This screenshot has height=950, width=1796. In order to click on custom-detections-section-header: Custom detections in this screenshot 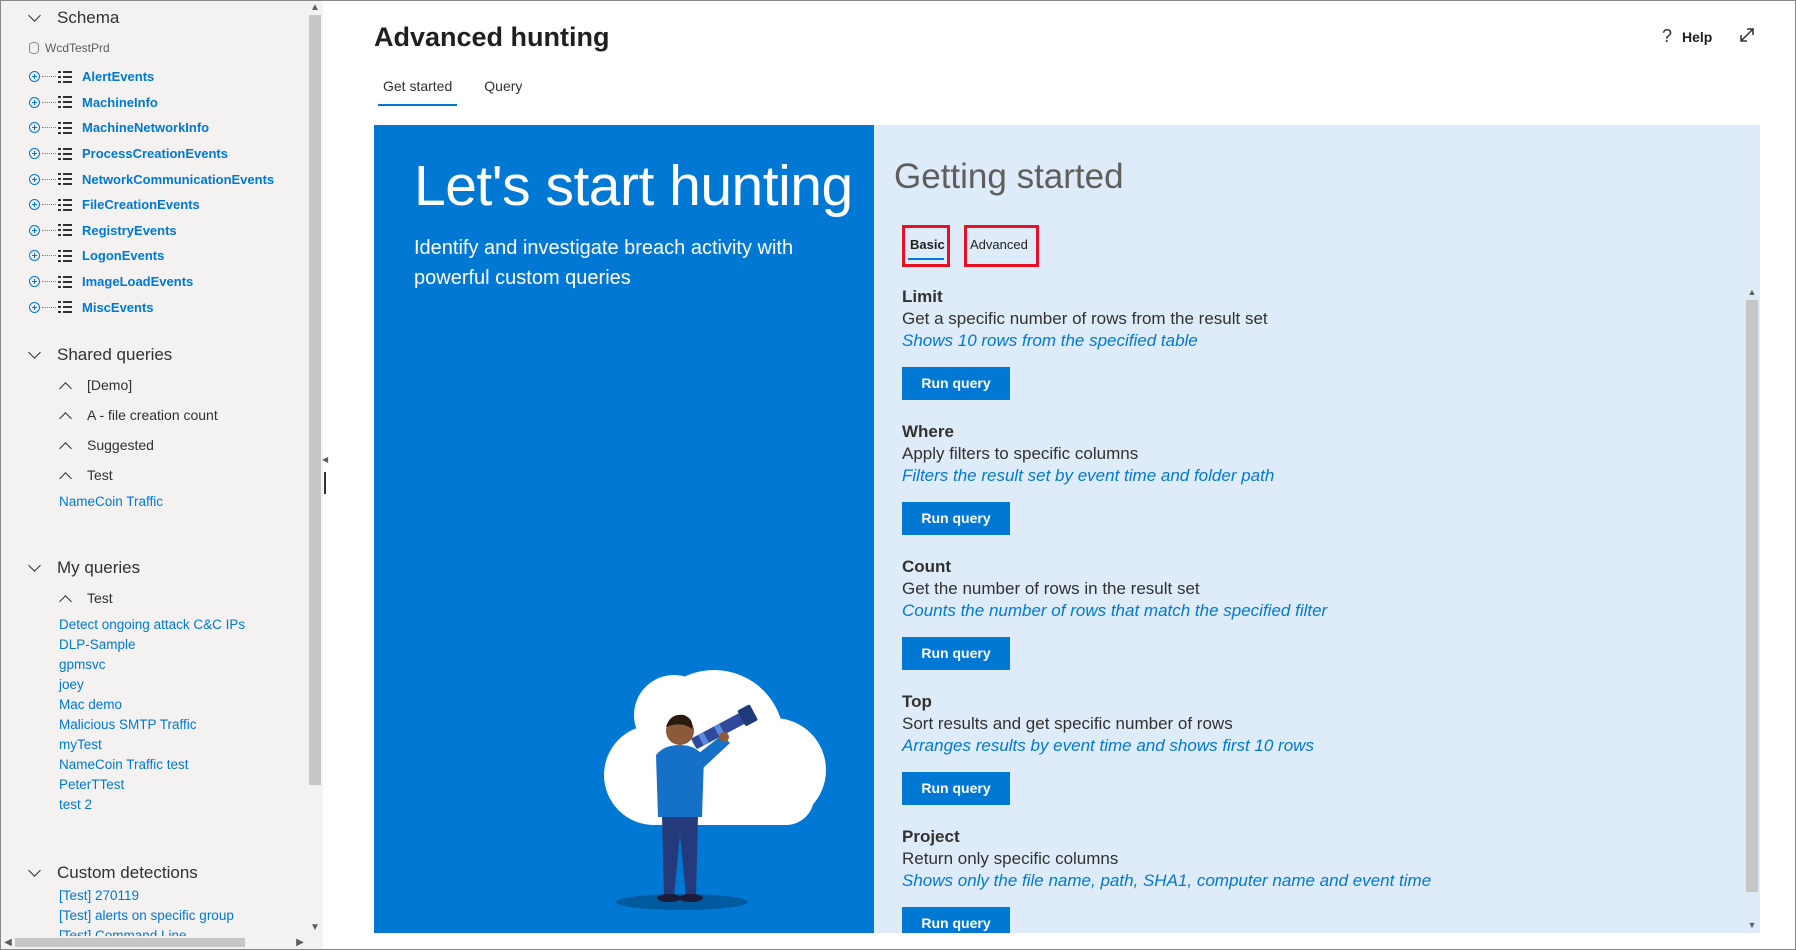, I will do `click(112, 873)`.